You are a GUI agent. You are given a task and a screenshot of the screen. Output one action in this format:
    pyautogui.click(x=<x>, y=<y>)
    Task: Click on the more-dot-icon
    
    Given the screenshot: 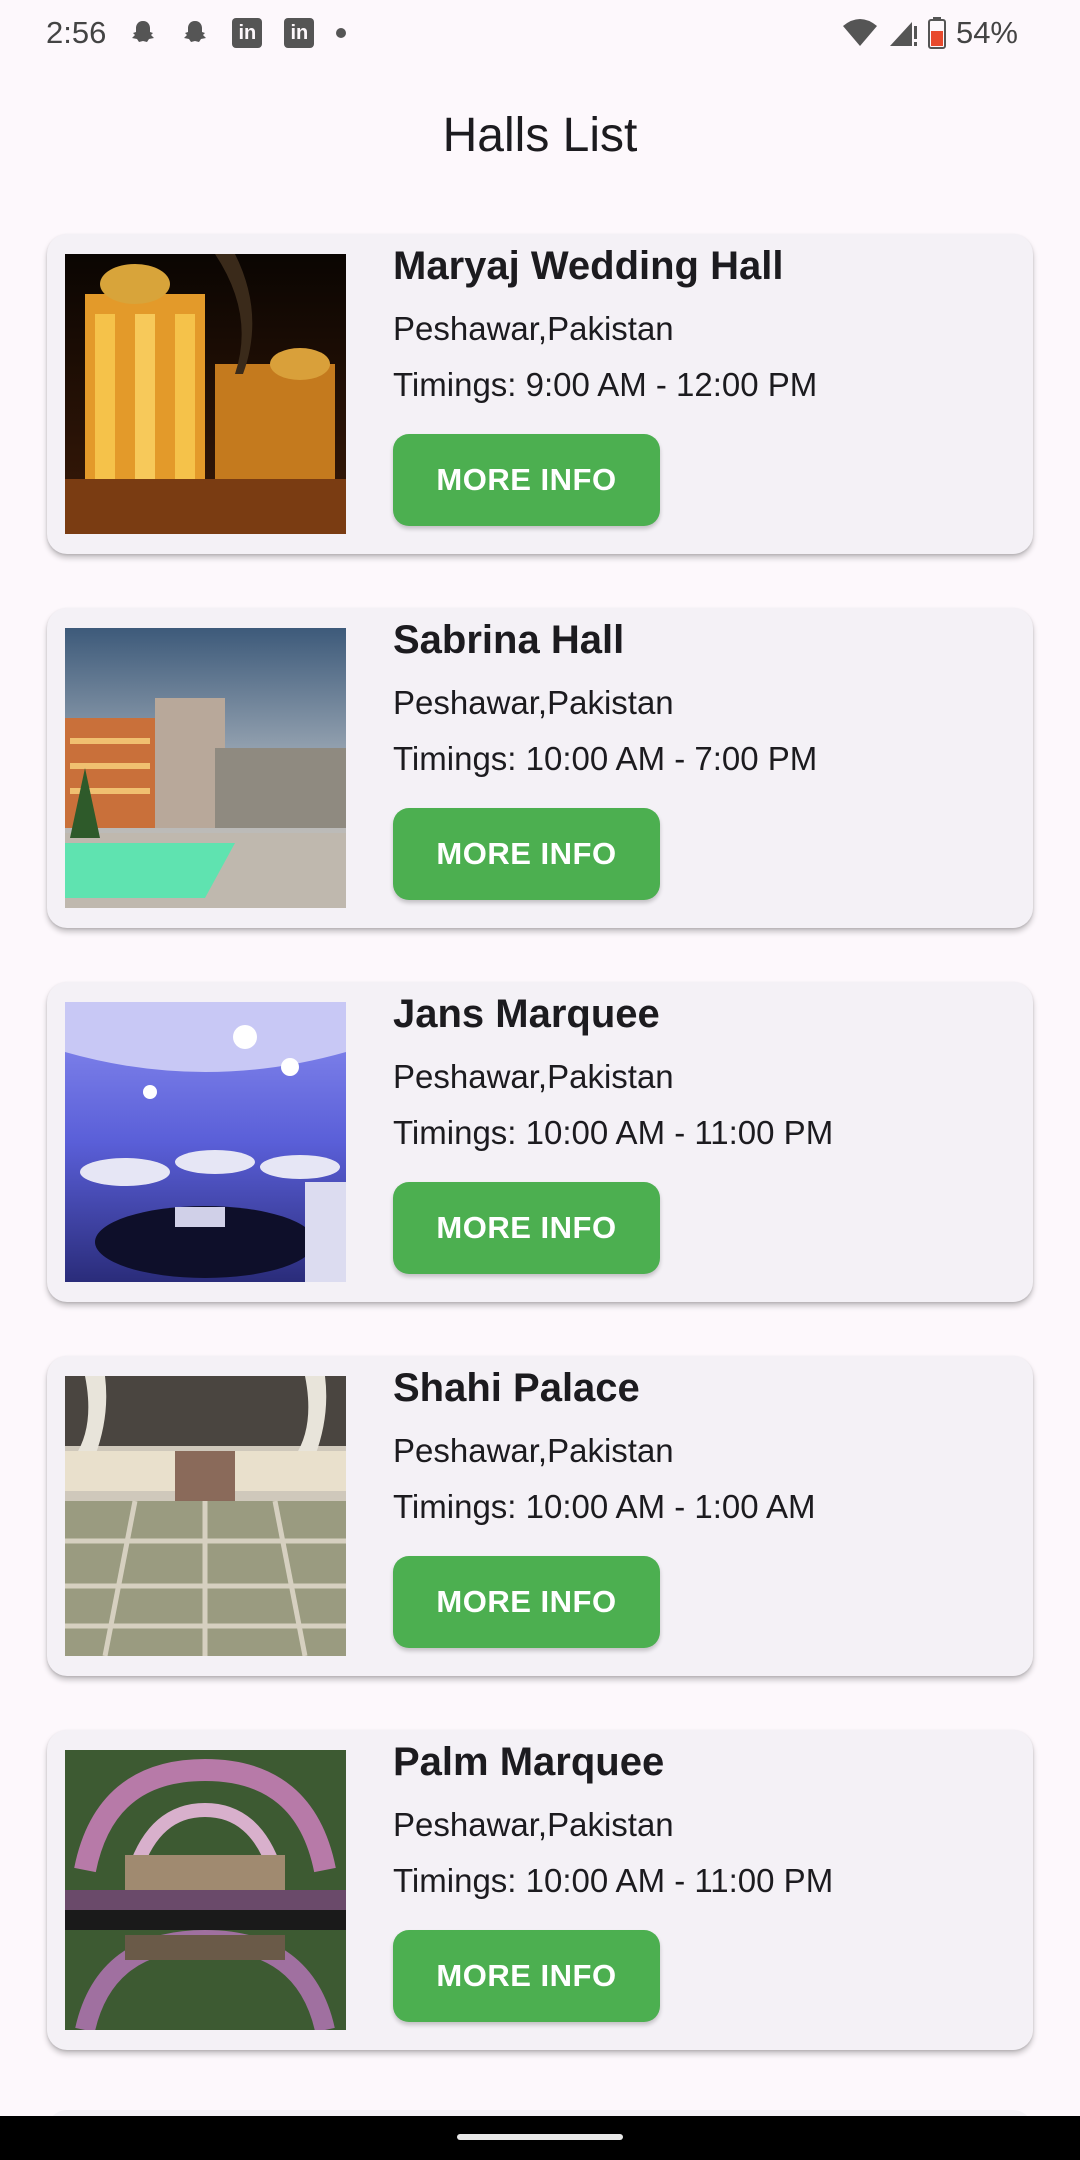 What is the action you would take?
    pyautogui.click(x=341, y=33)
    